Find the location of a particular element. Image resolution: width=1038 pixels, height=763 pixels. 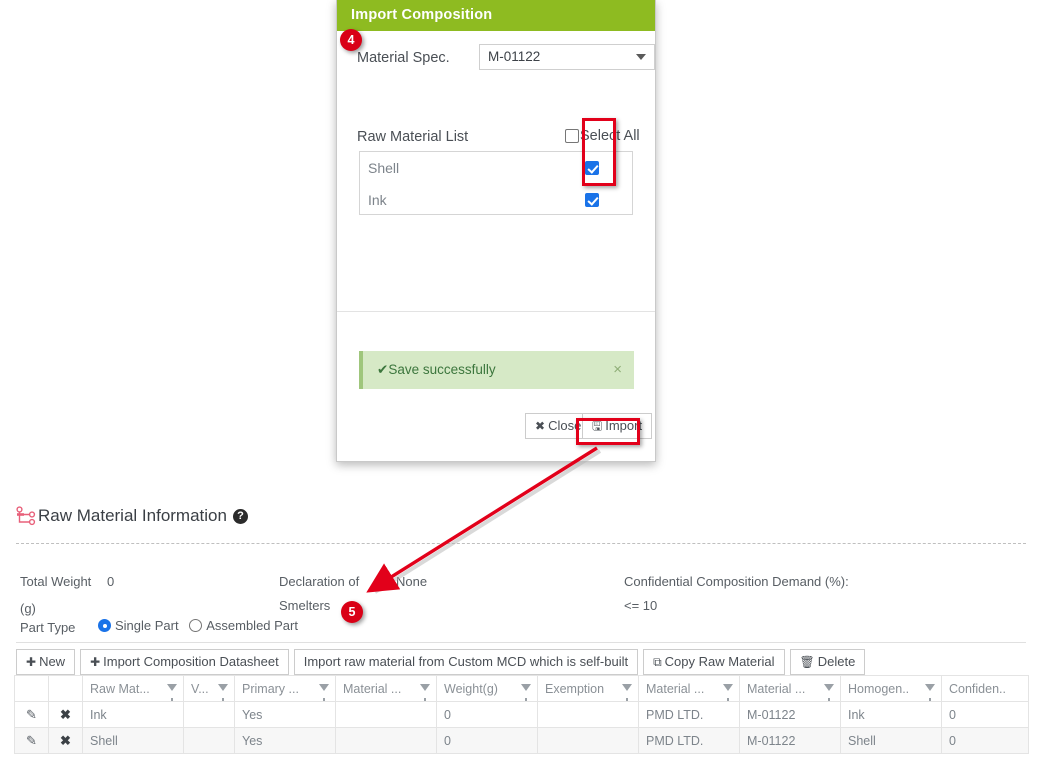

import-button-label: Import is located at coordinates (624, 425).